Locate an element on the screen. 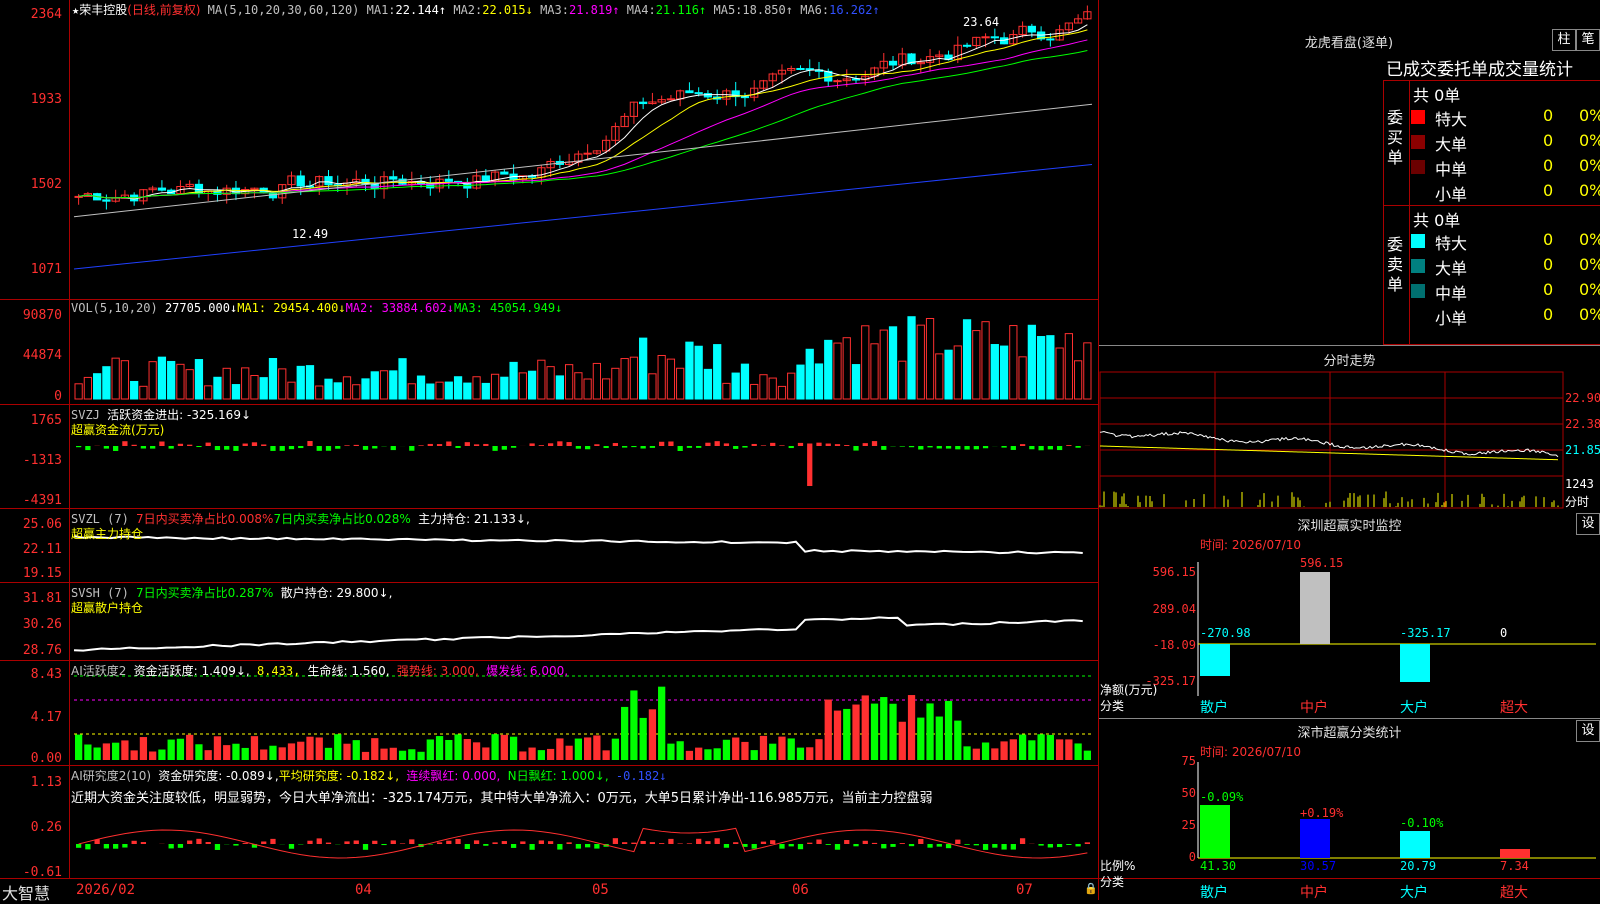 The image size is (1600, 904). ai-active-life: 生命线: 1.560, is located at coordinates (349, 671).